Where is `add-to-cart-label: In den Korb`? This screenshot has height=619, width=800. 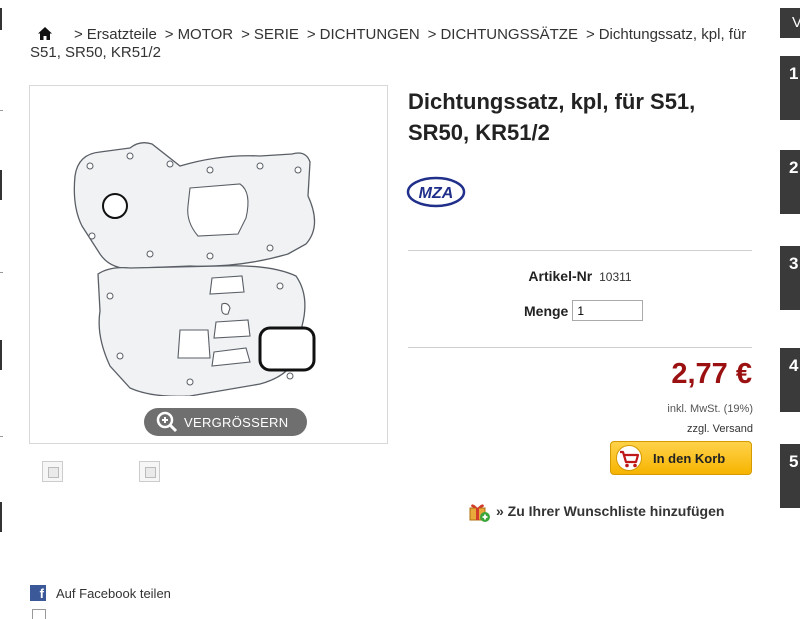 add-to-cart-label: In den Korb is located at coordinates (689, 458).